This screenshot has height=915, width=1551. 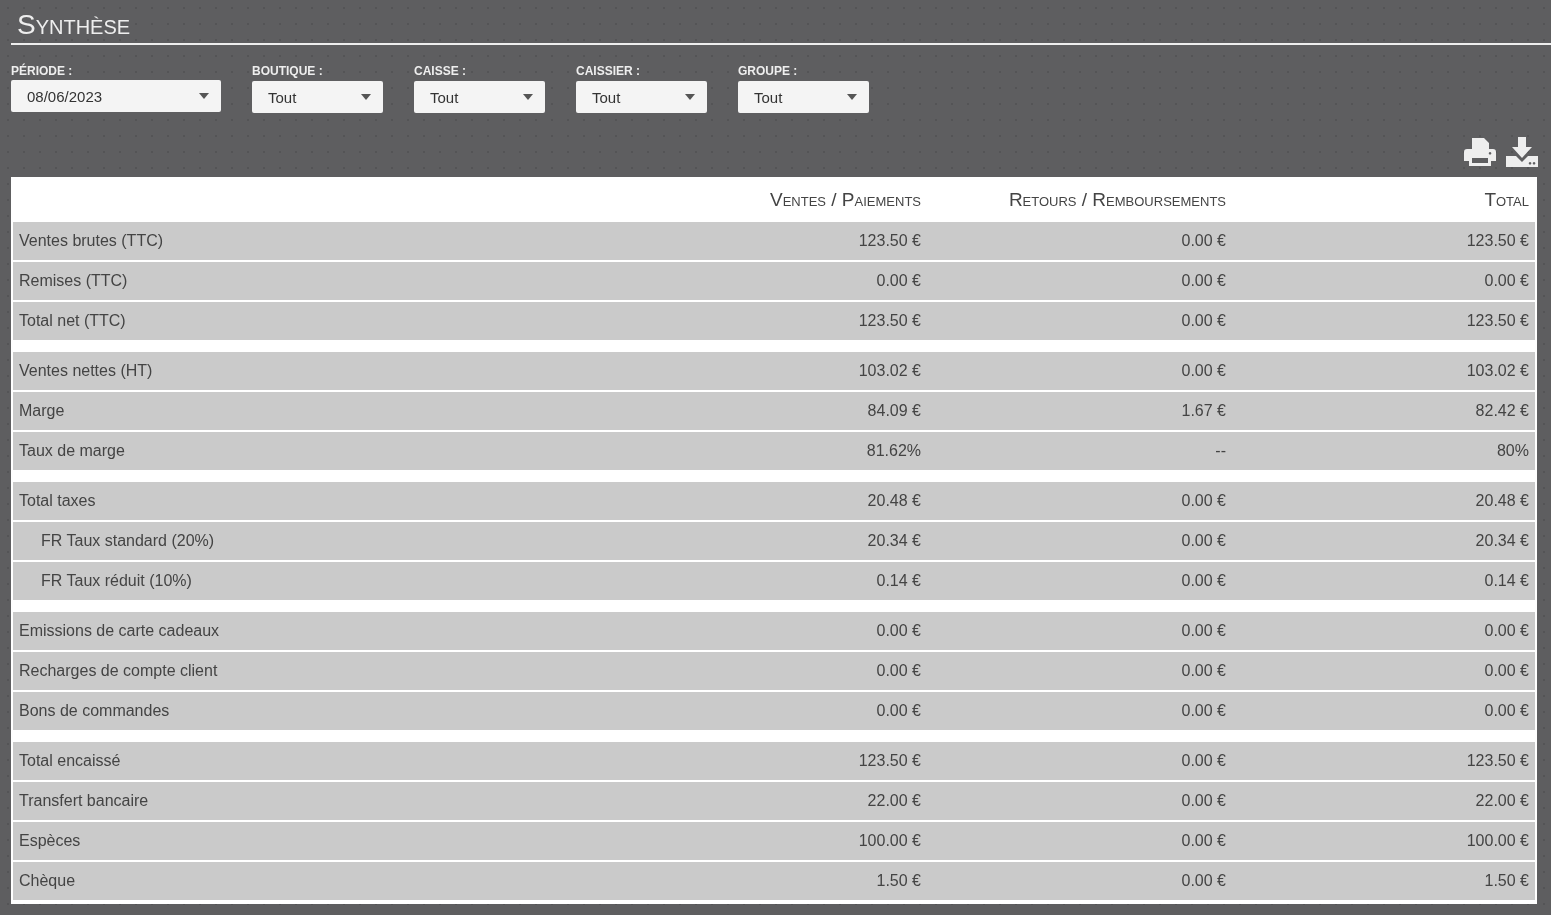 What do you see at coordinates (118, 671) in the screenshot?
I see `row-label: Recharges de compte client` at bounding box center [118, 671].